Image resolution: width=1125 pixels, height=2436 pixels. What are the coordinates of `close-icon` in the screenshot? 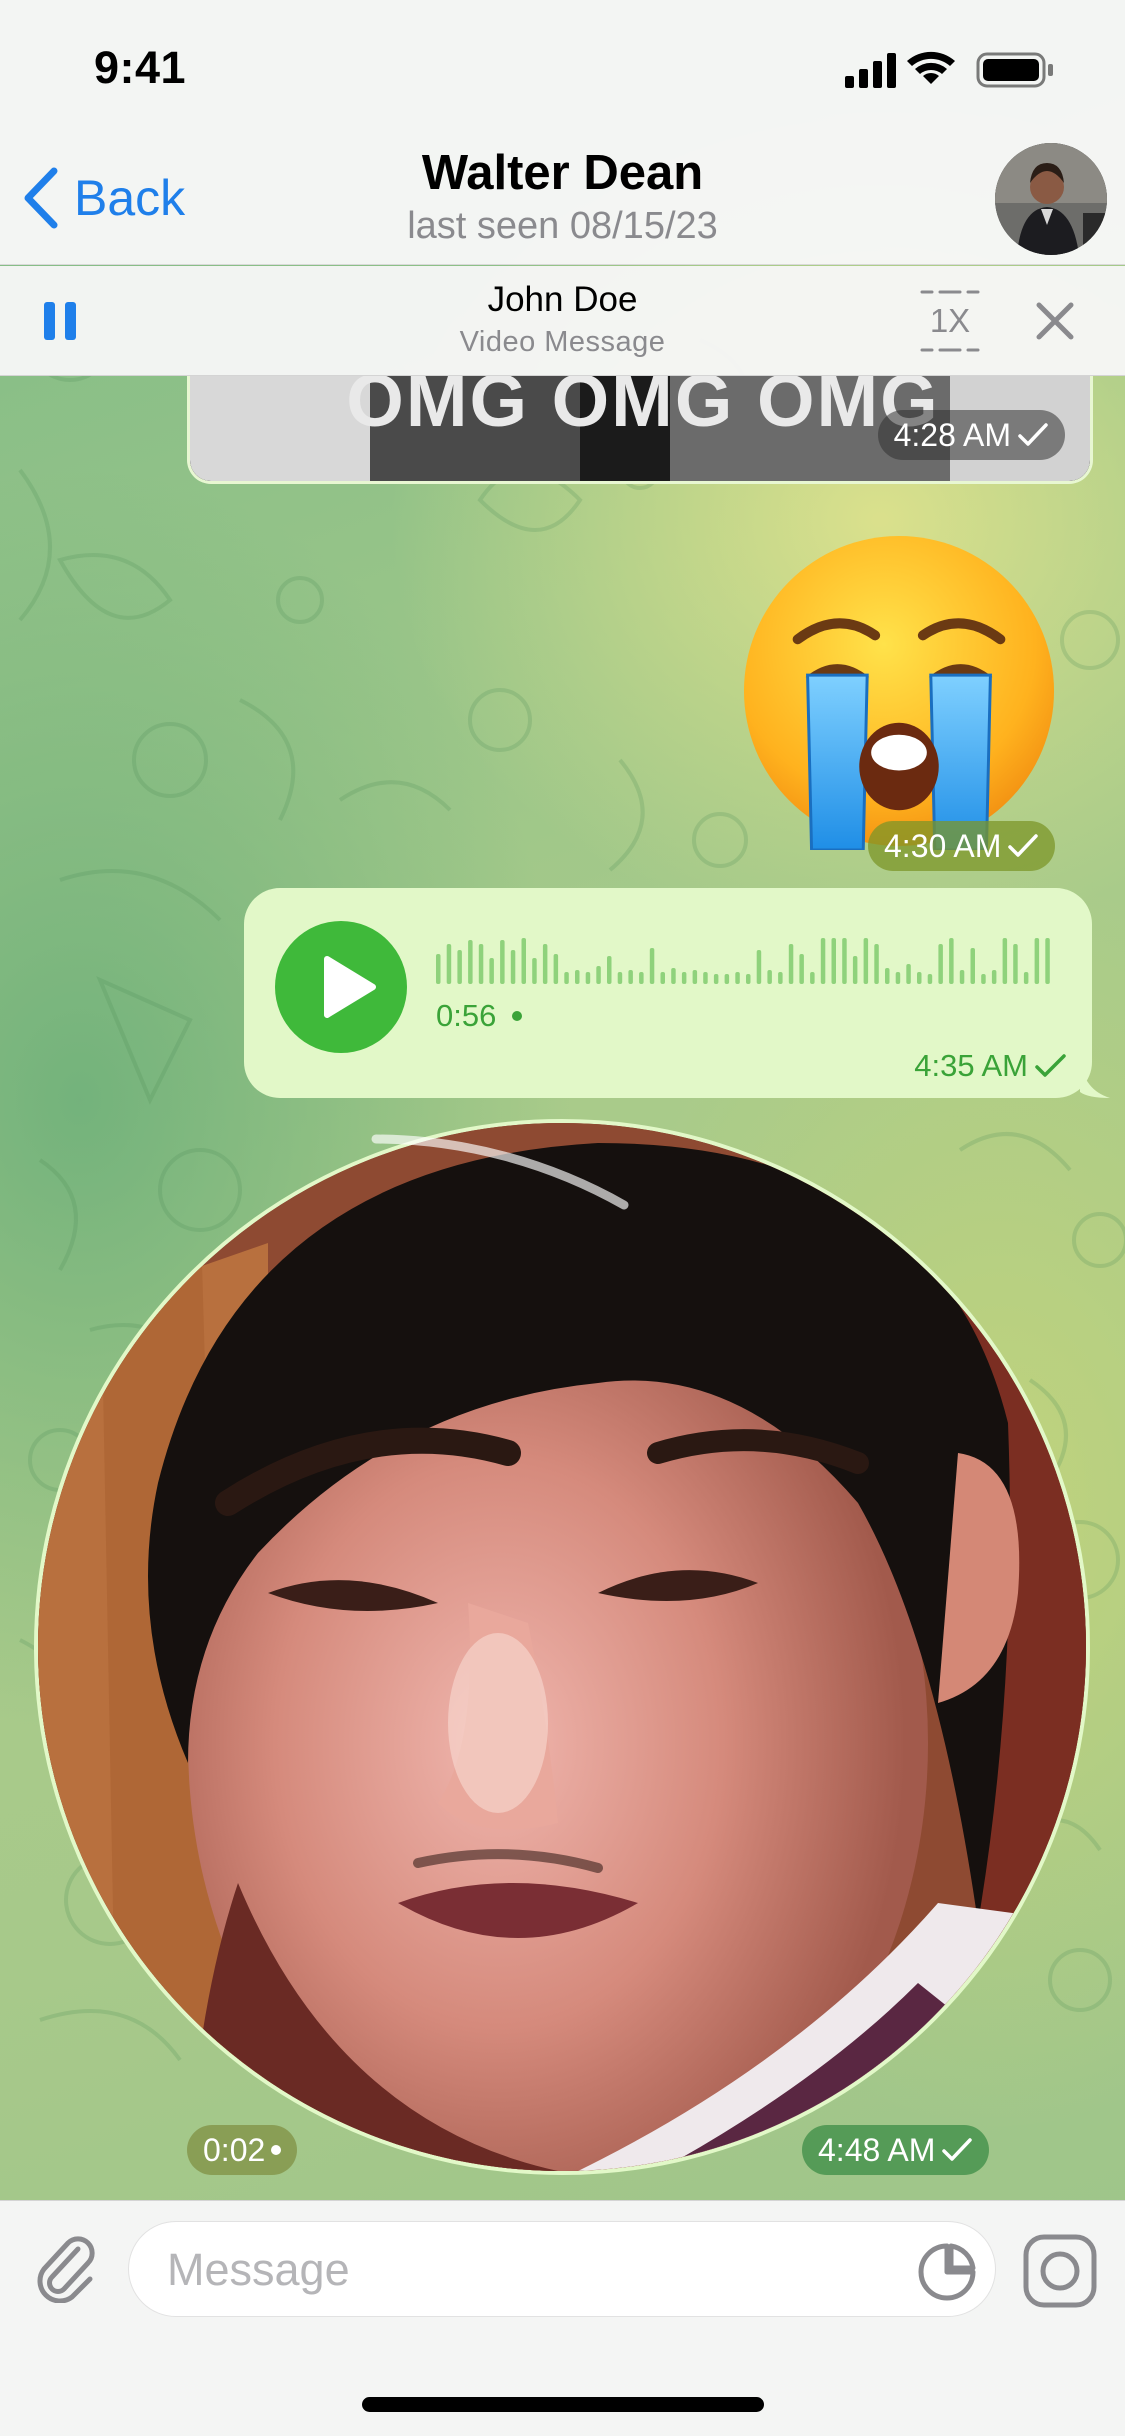 It's located at (1055, 321).